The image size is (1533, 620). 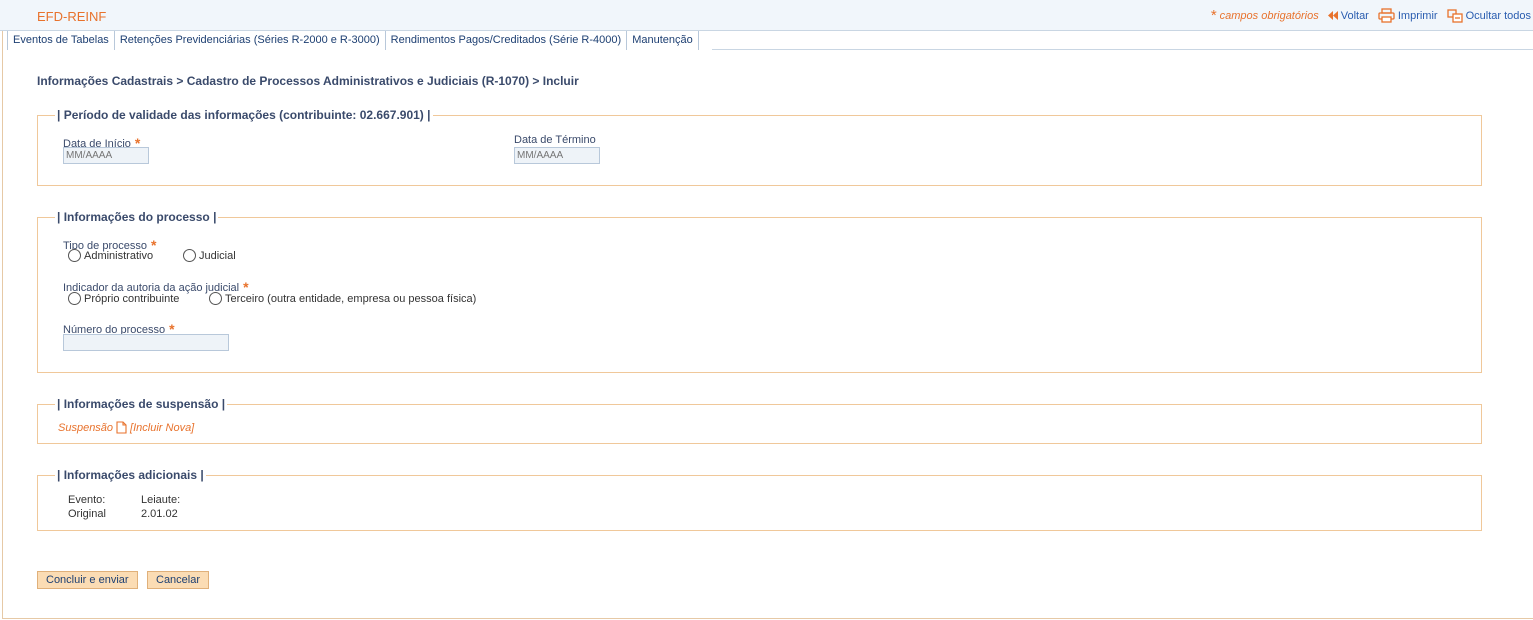 I want to click on tab-manutencao: Manutenção, so click(x=663, y=40).